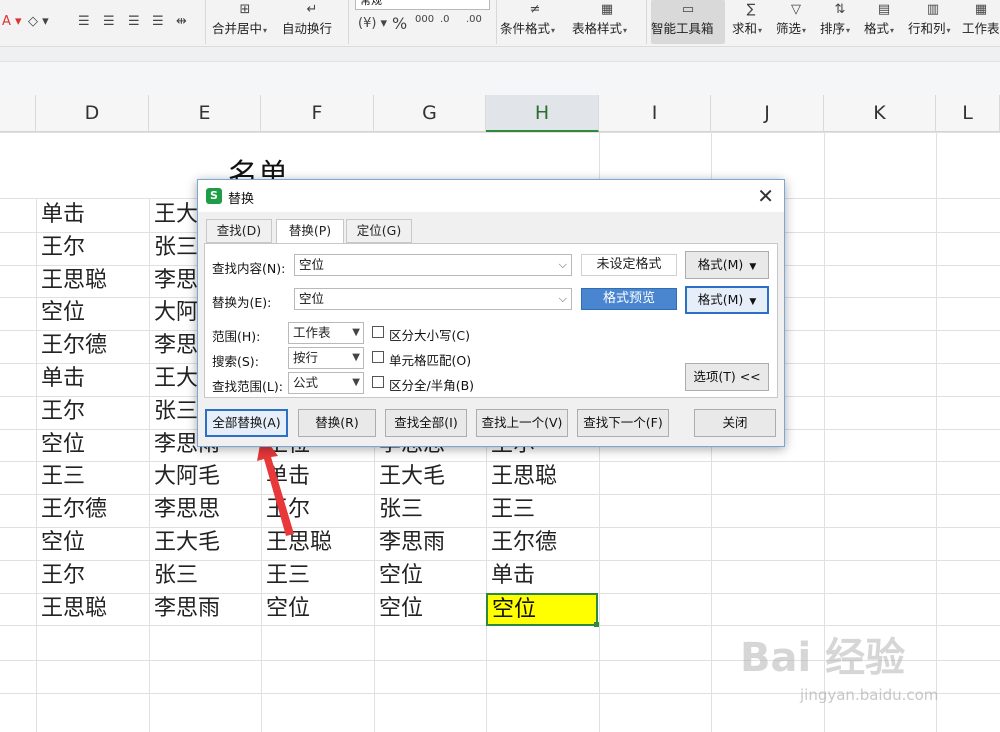  What do you see at coordinates (93, 609) in the screenshot?
I see `cell-r13-c1: 王思聪` at bounding box center [93, 609].